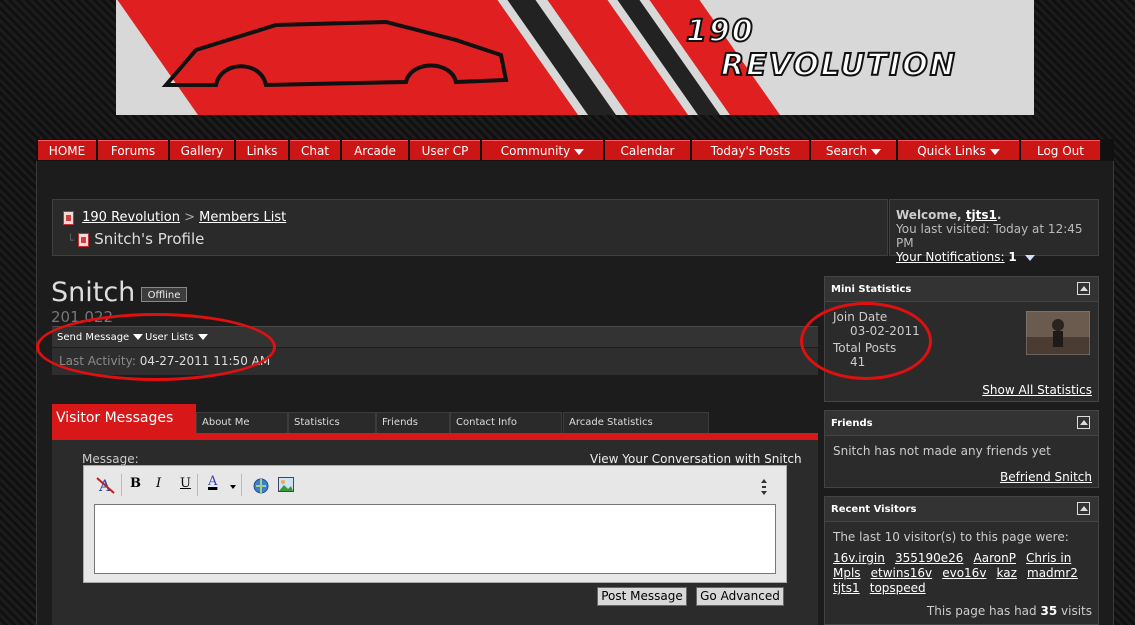 The image size is (1135, 625). Describe the element at coordinates (764, 487) in the screenshot. I see `resize-toggle-icon` at that location.